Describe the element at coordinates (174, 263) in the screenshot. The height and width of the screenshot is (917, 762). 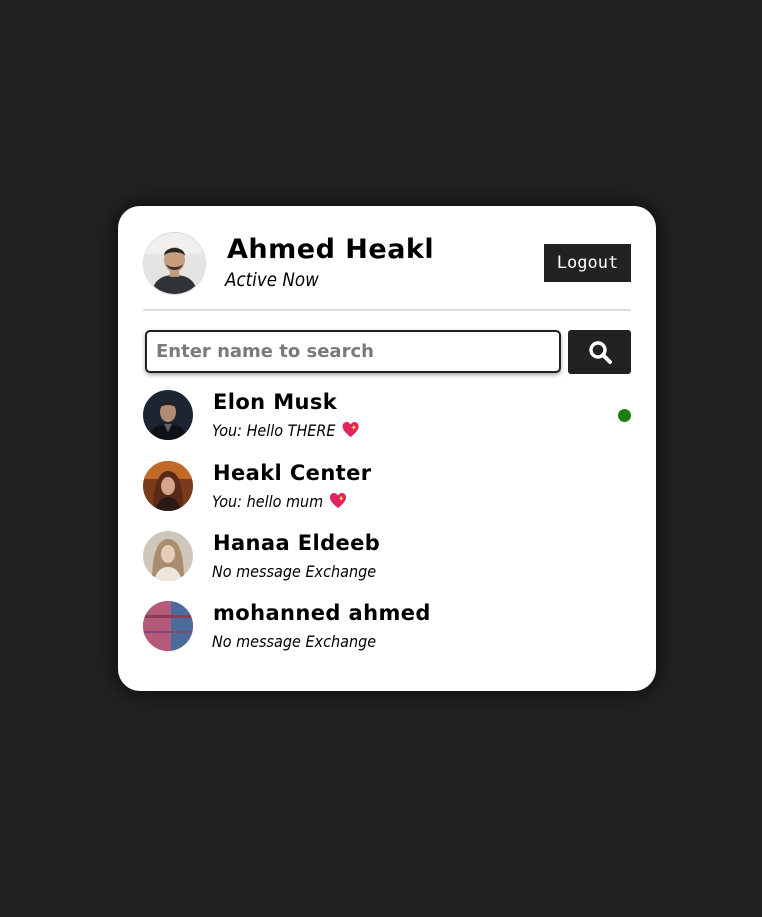
I see `profile-avatar` at that location.